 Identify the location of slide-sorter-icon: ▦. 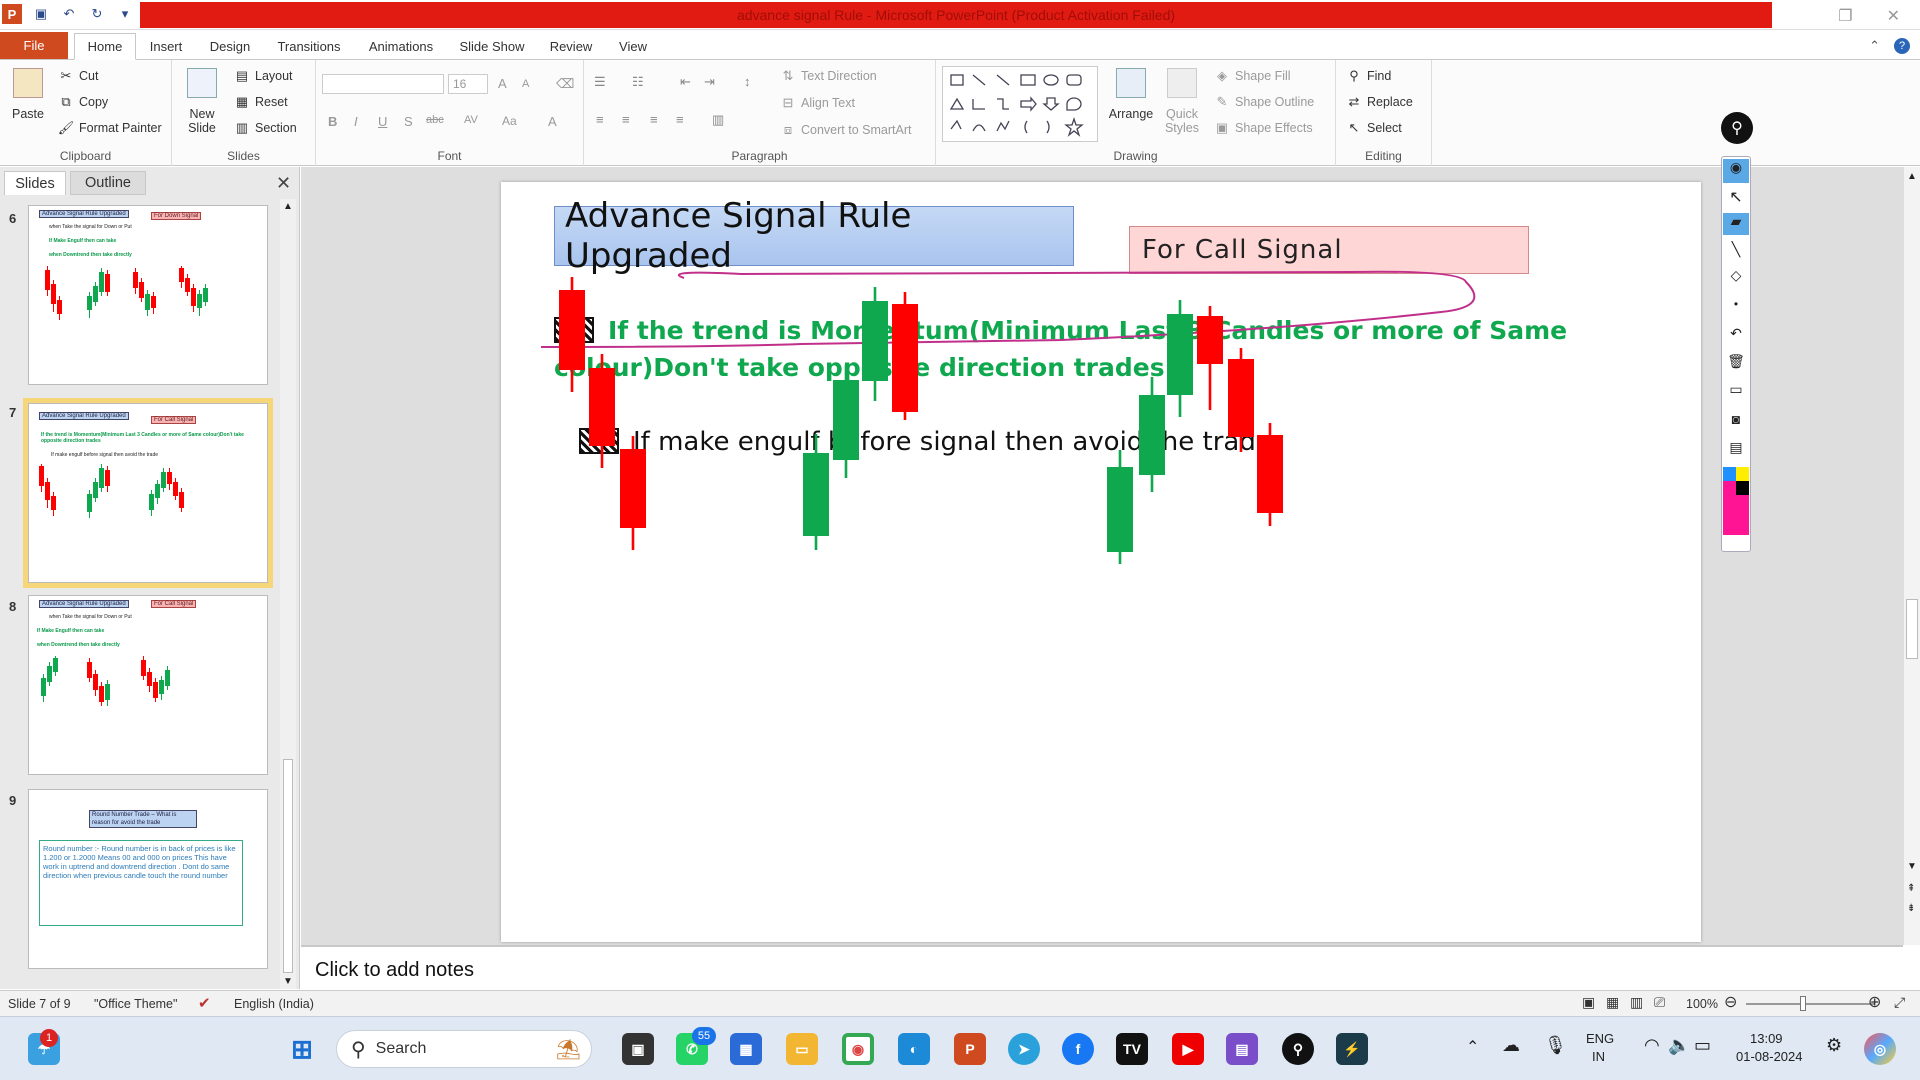
(1612, 1002).